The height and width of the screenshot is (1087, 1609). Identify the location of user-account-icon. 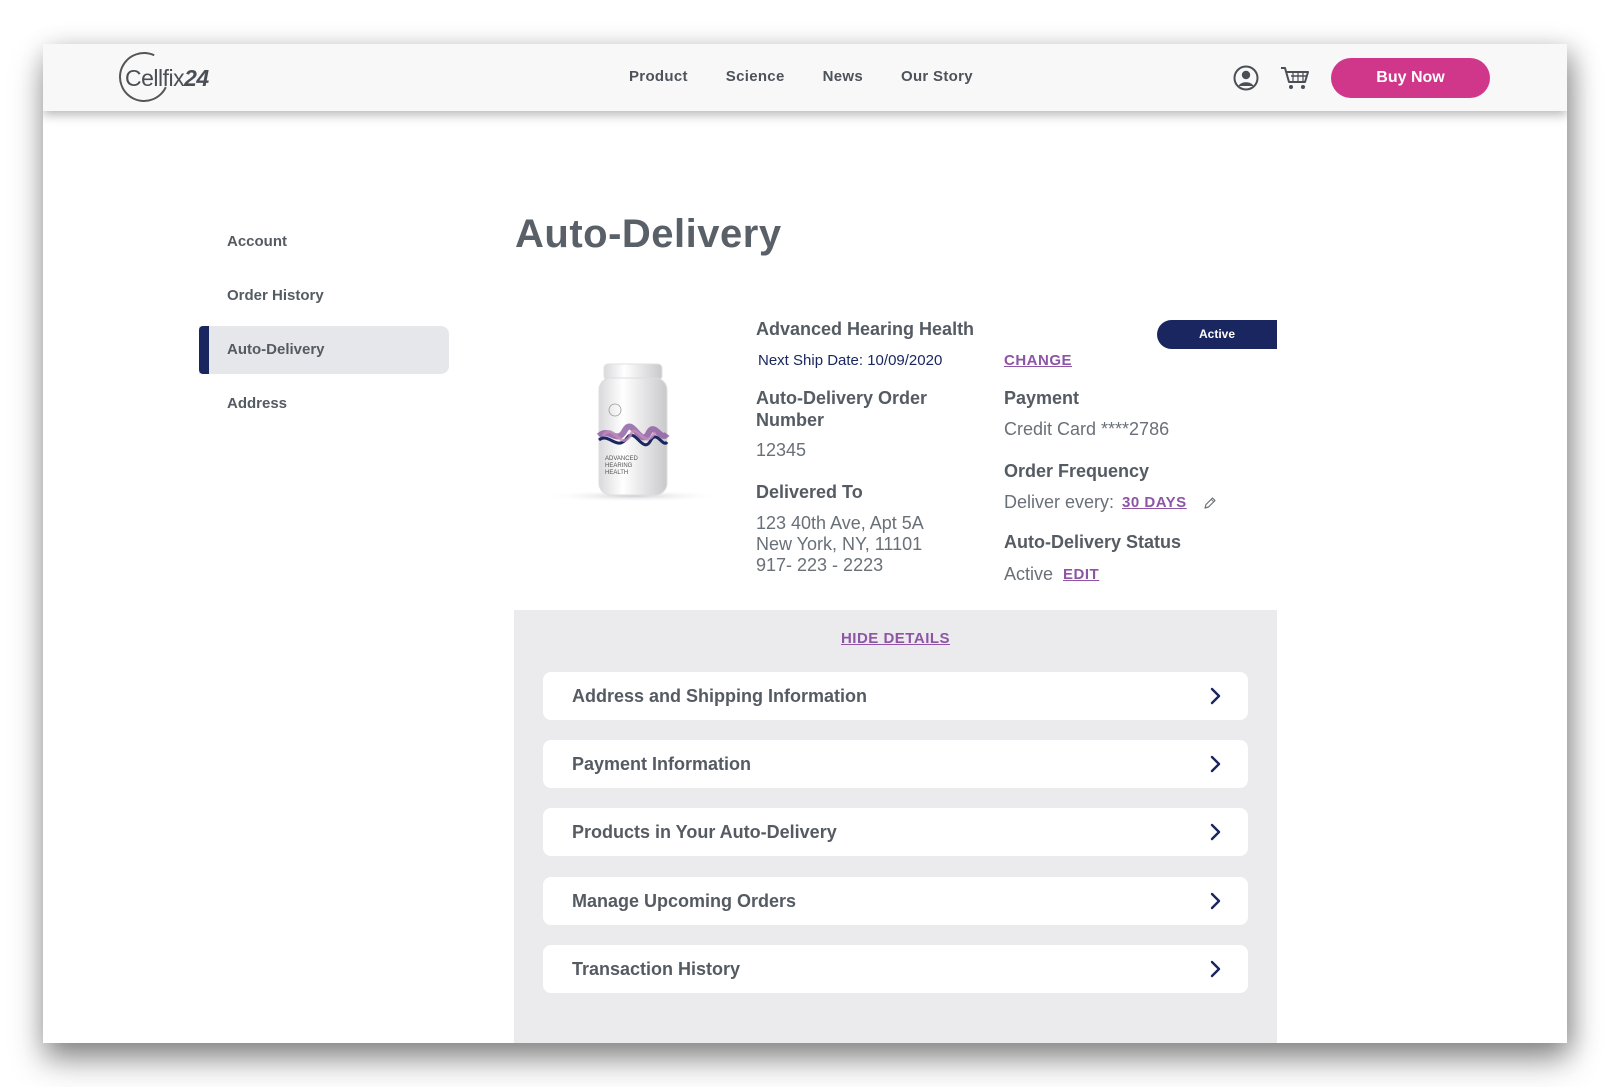
(1246, 78).